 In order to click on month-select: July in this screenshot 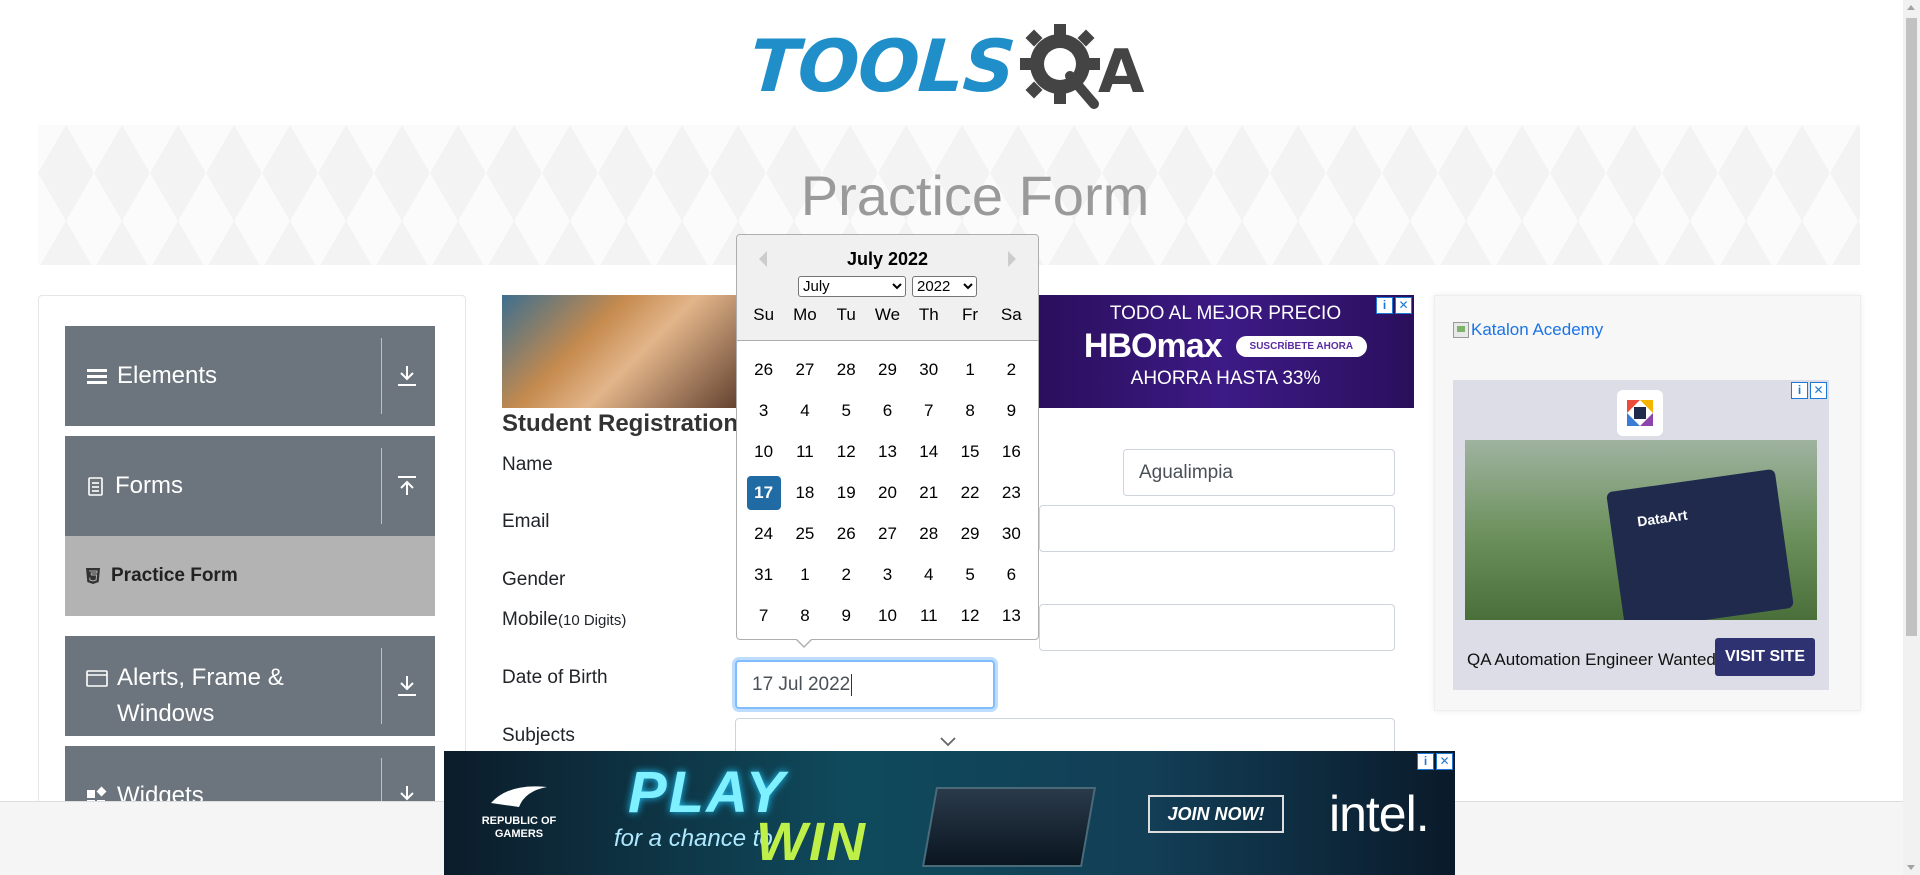, I will do `click(852, 286)`.